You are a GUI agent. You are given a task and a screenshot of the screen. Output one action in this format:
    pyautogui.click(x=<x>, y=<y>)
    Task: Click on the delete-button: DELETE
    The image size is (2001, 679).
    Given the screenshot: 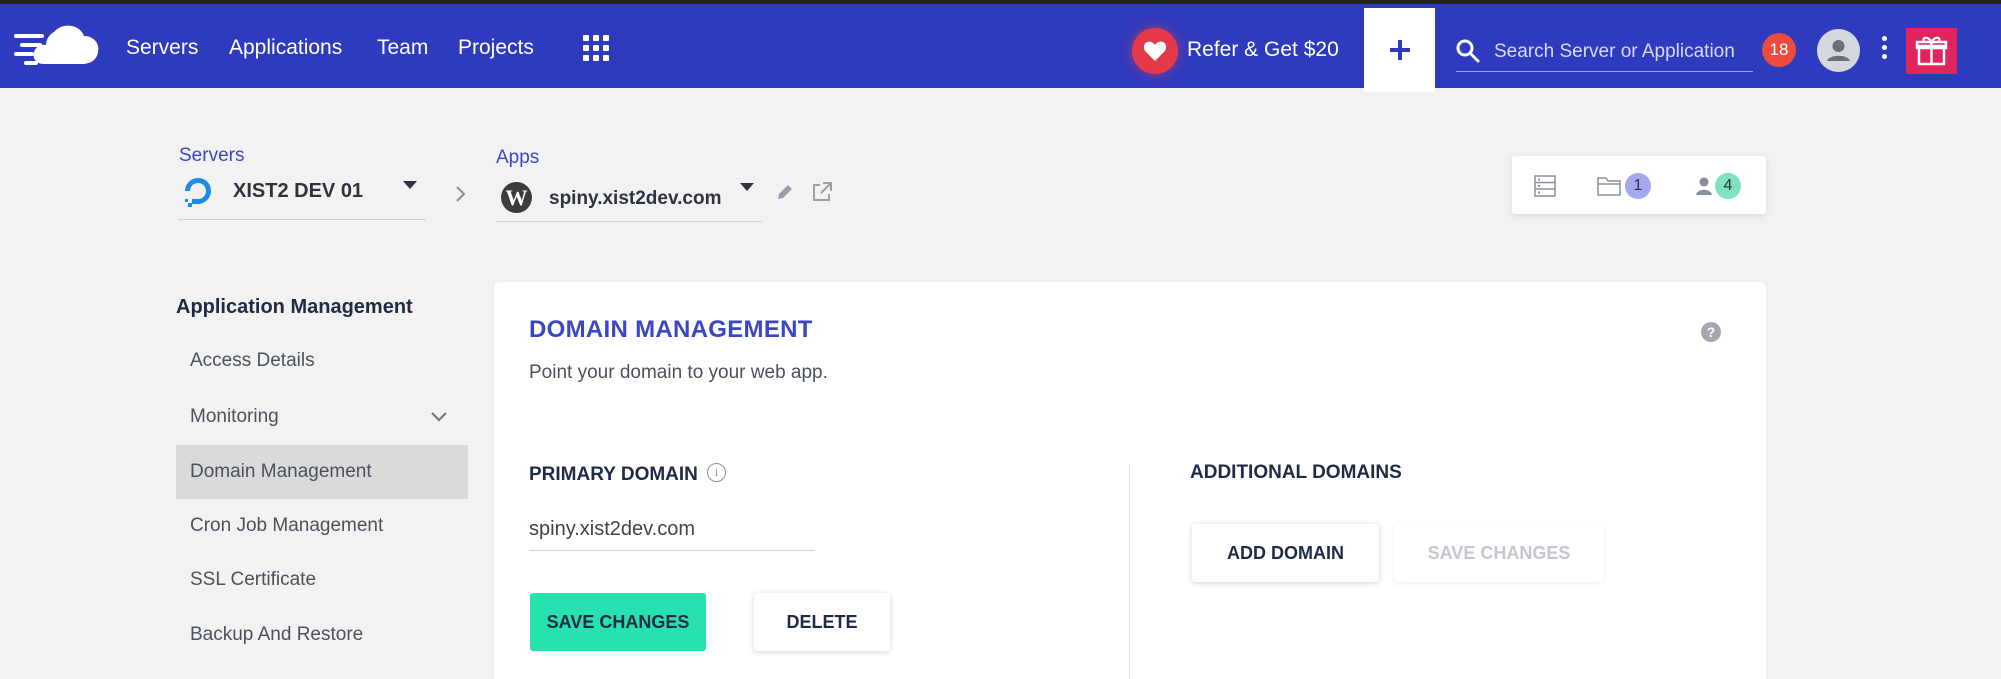 What is the action you would take?
    pyautogui.click(x=822, y=622)
    